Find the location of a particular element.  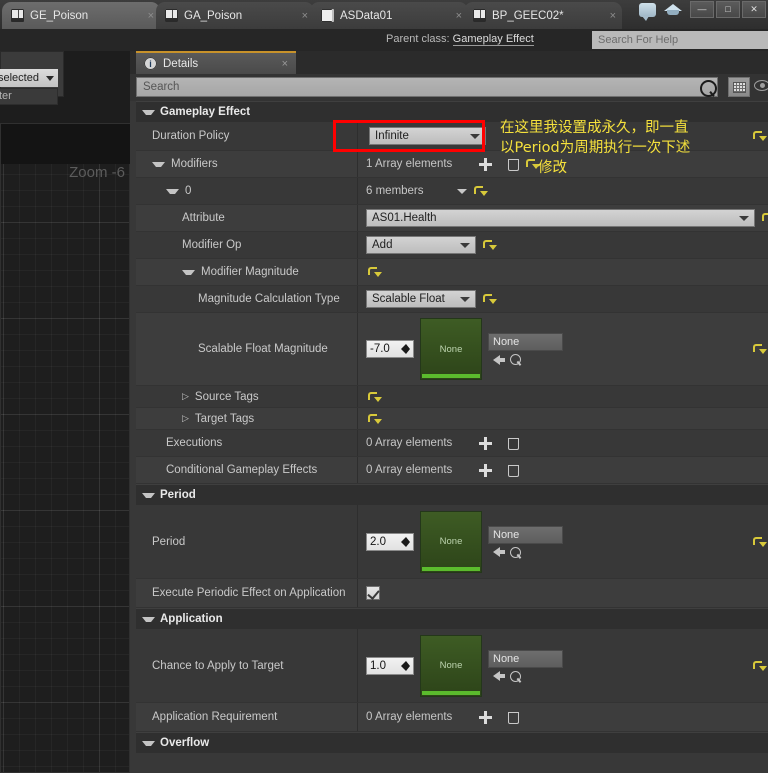

thumbnail-label: None is located at coordinates (451, 349).